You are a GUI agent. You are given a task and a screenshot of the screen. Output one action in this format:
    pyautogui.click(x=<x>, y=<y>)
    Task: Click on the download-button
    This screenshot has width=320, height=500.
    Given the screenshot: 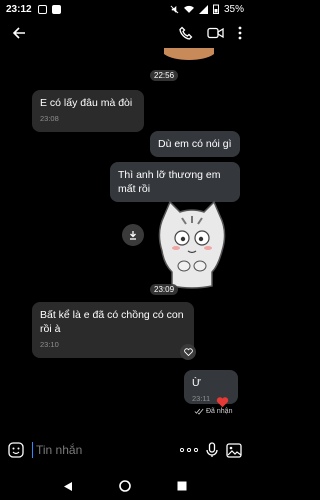 What is the action you would take?
    pyautogui.click(x=133, y=235)
    